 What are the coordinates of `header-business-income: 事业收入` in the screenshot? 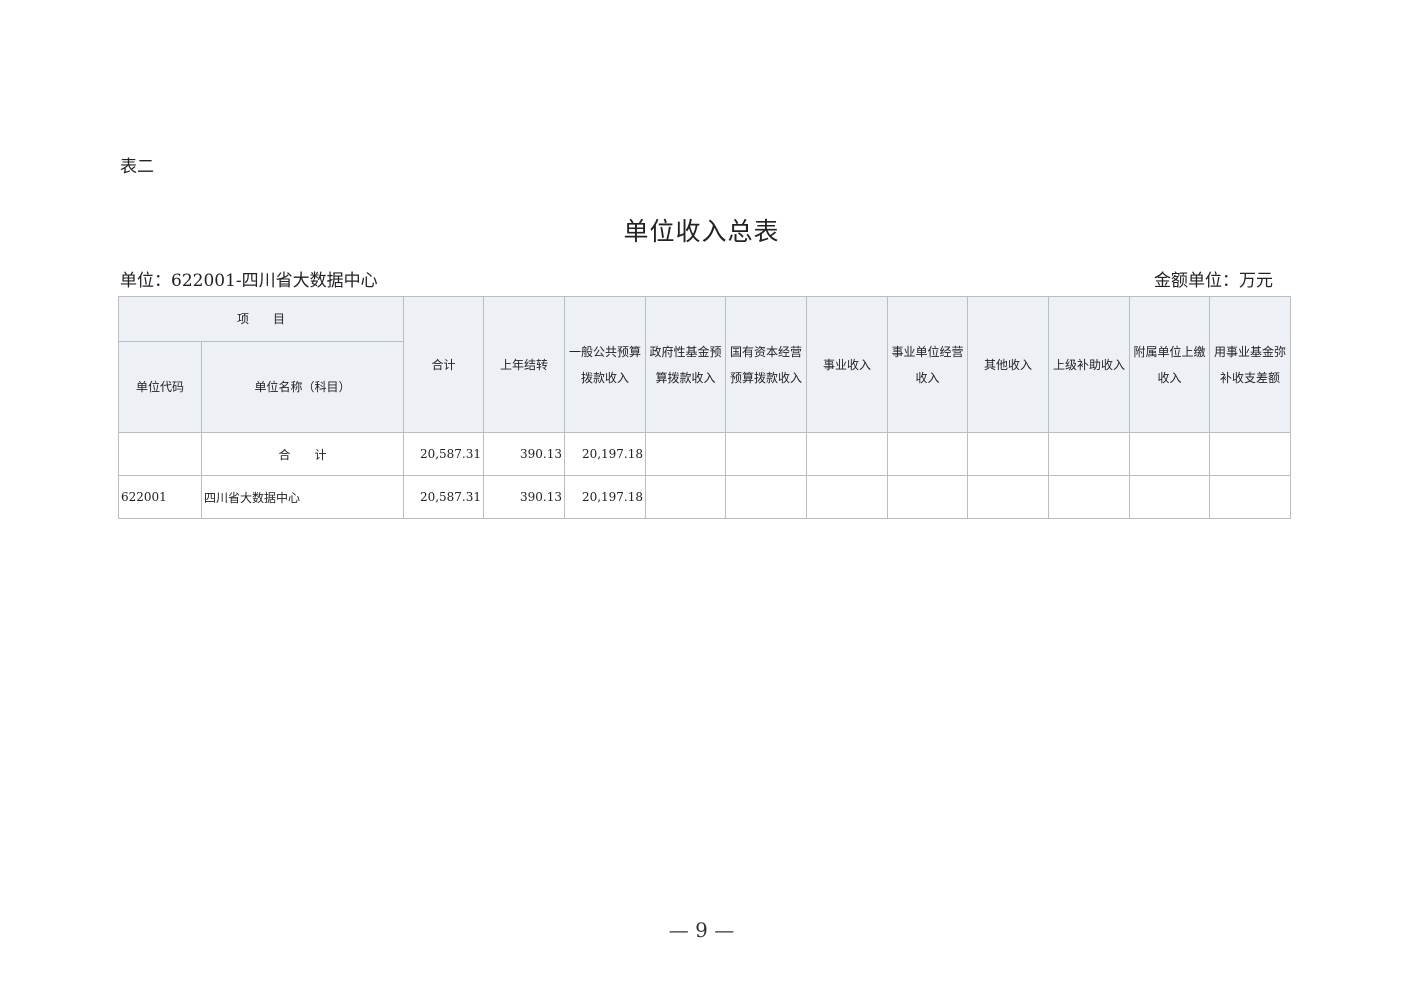 It's located at (847, 364).